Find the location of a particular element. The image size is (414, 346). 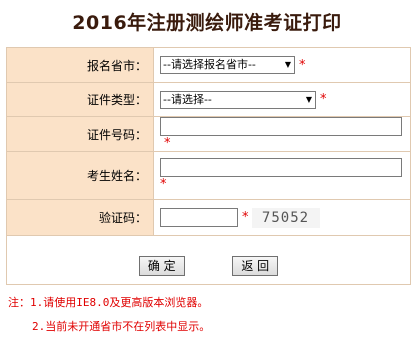

confirm-button: 确 定 is located at coordinates (161, 266).